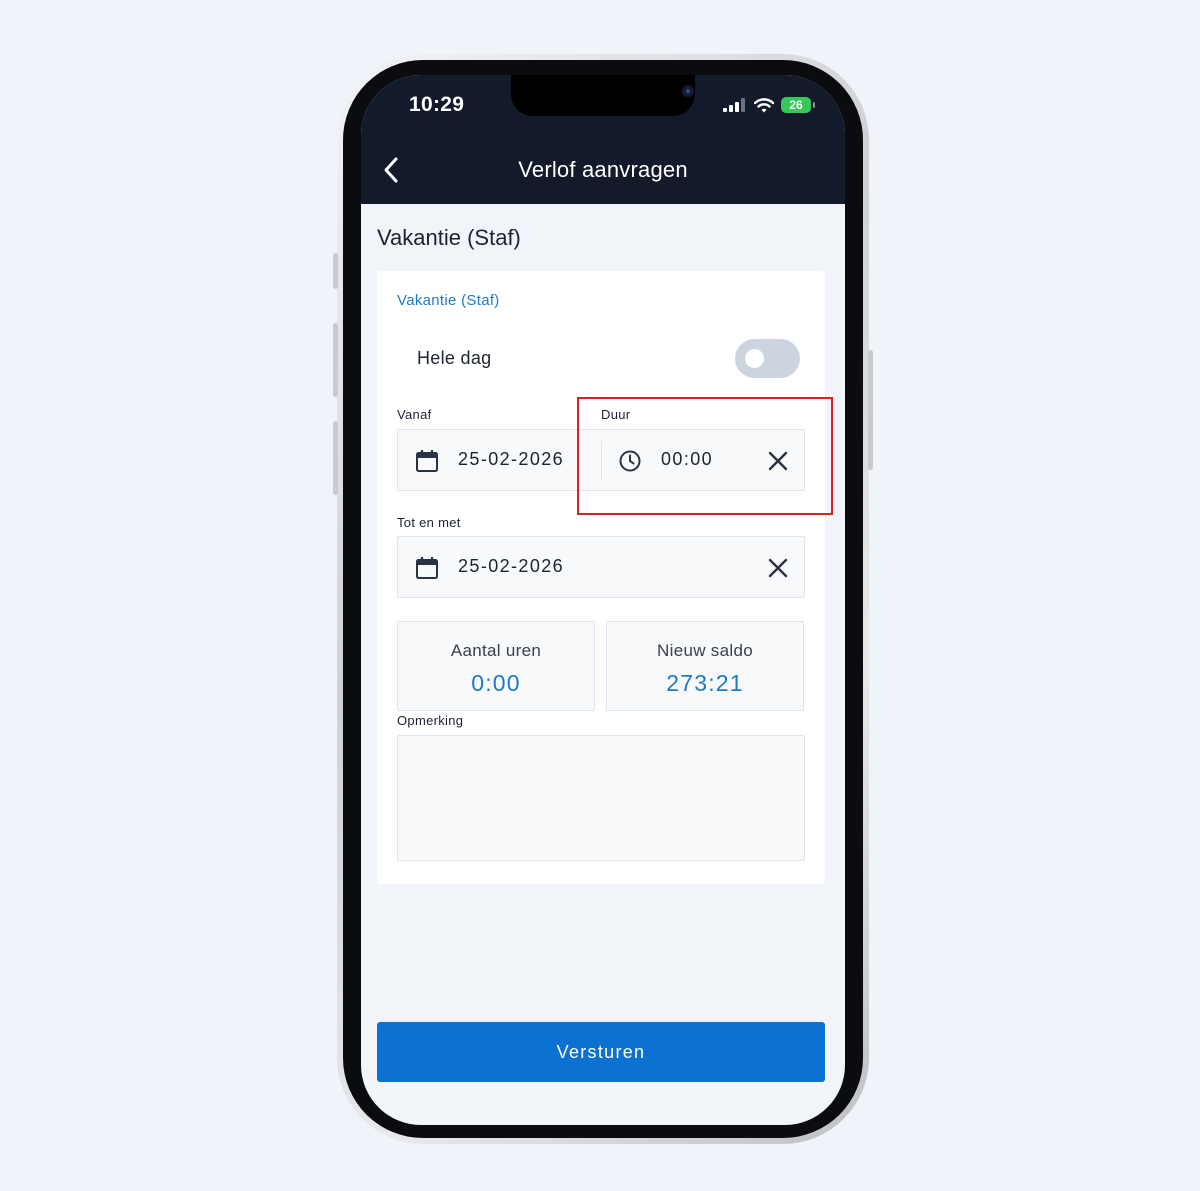  Describe the element at coordinates (437, 104) in the screenshot. I see `status-time: 10:29` at that location.